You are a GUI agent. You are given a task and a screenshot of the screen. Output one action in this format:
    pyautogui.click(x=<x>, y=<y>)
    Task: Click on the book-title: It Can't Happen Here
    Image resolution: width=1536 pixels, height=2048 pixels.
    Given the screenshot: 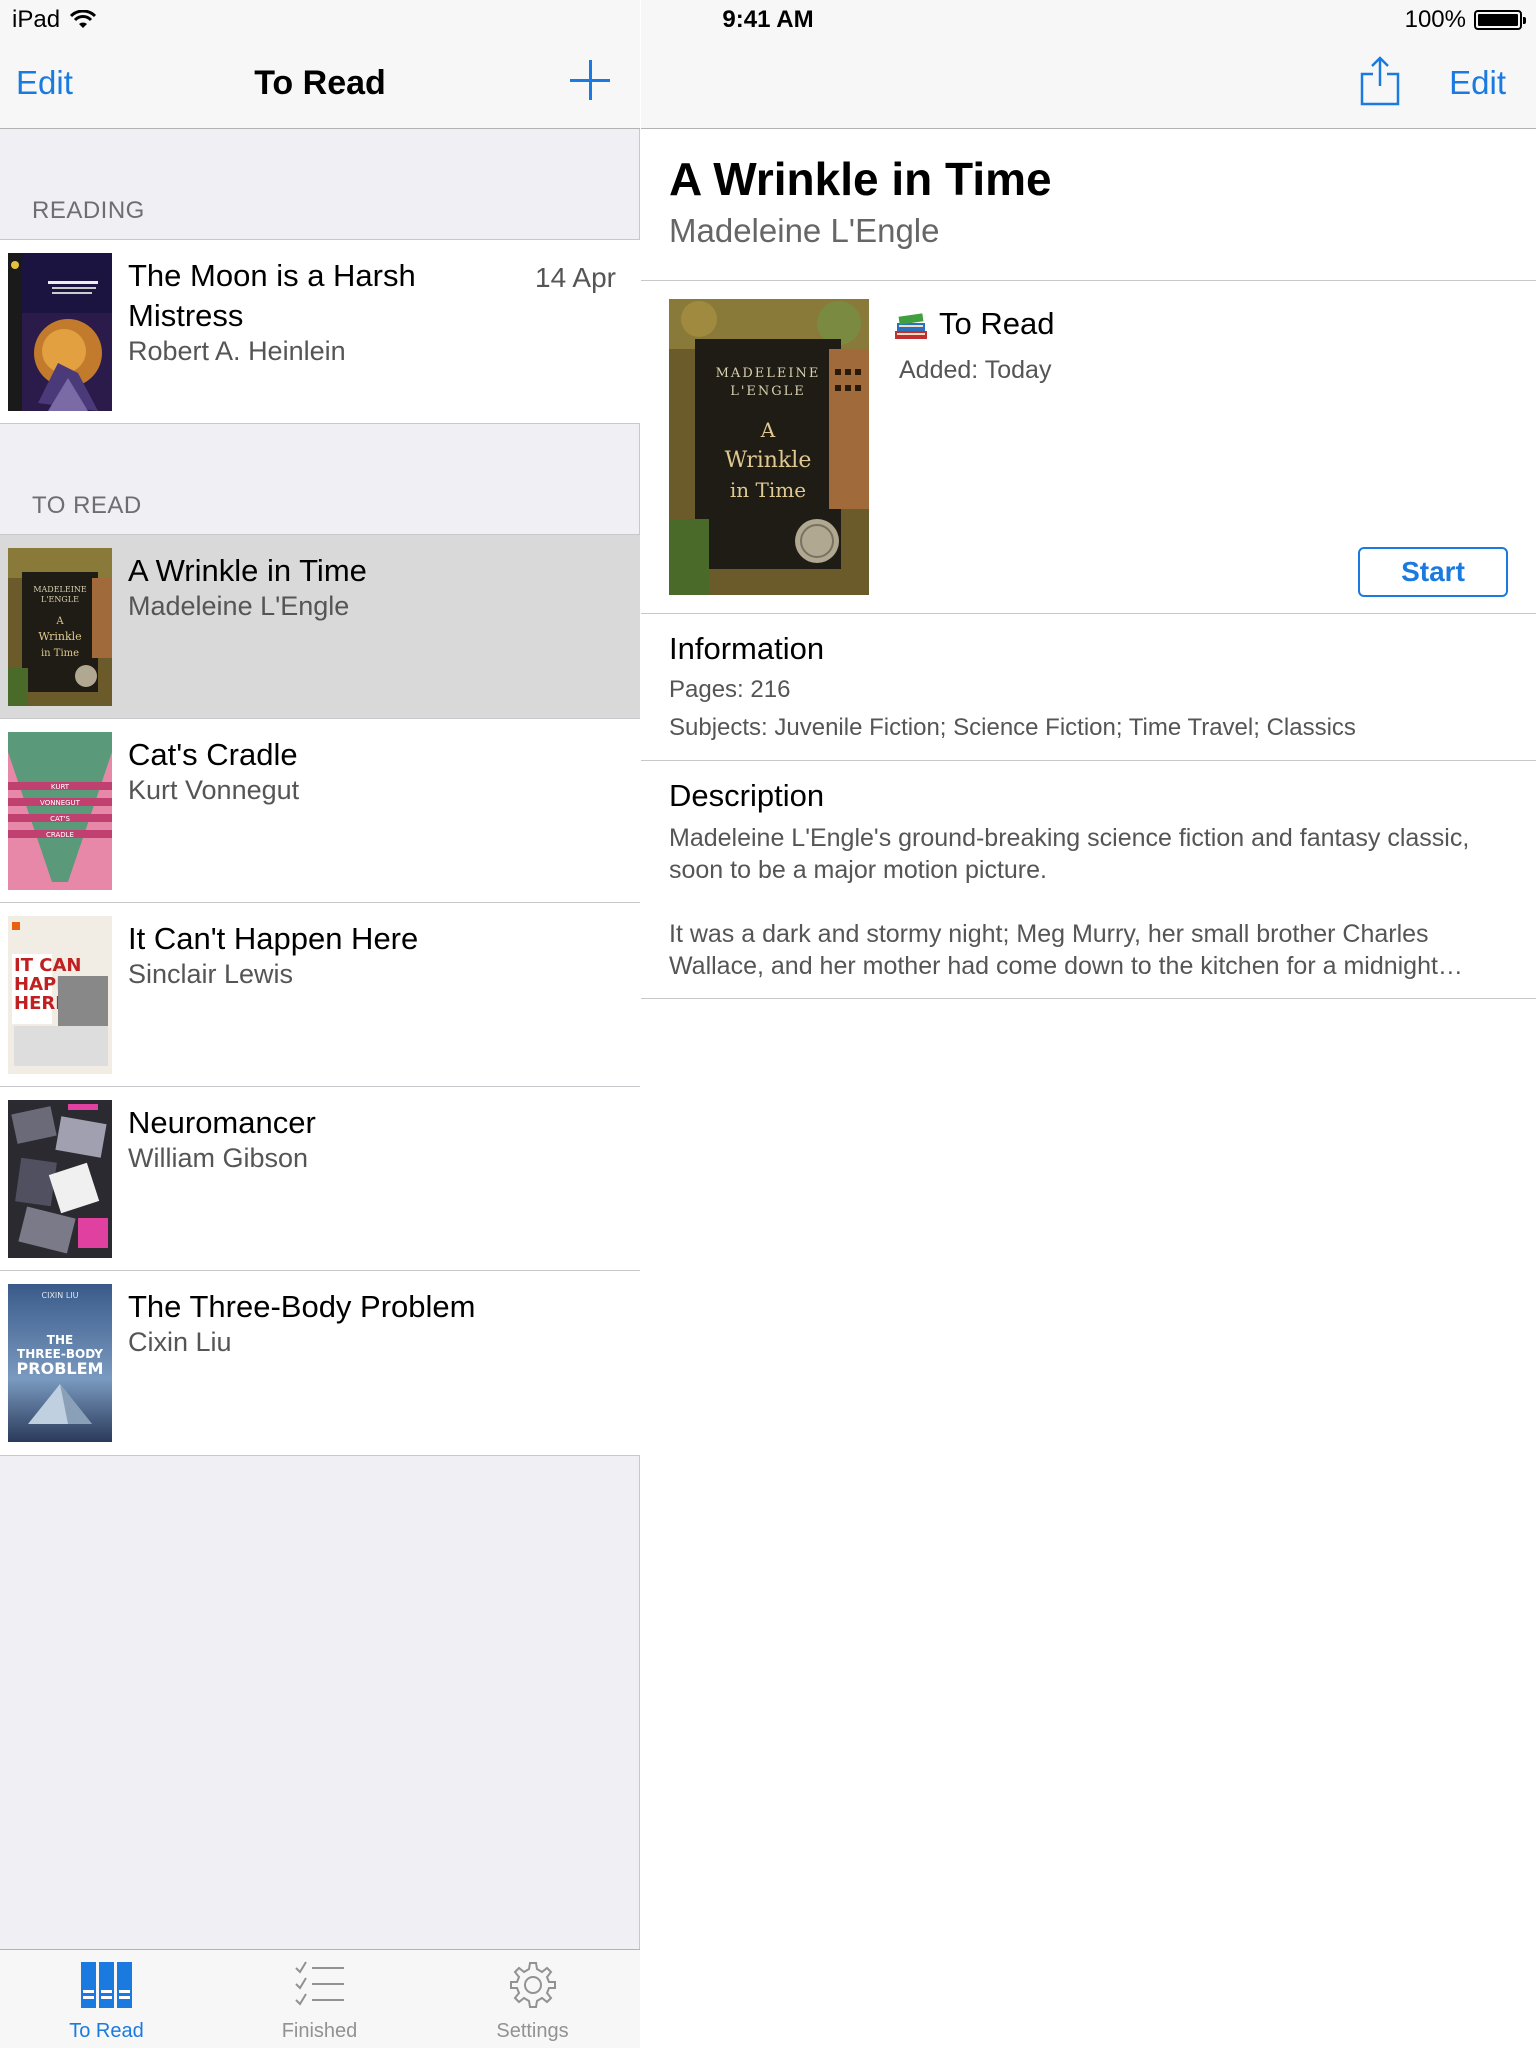 What is the action you would take?
    pyautogui.click(x=273, y=938)
    